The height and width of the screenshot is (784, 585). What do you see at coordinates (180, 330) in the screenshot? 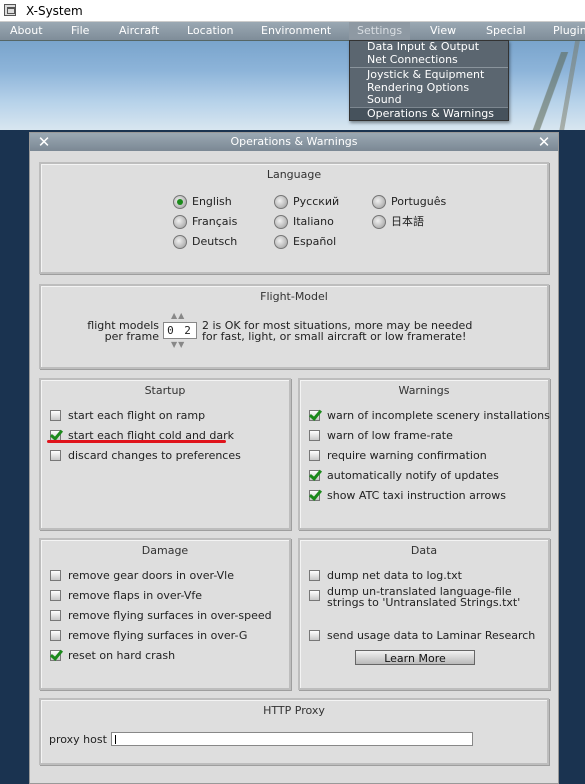
I see `flight-models-spinner: 0 2` at bounding box center [180, 330].